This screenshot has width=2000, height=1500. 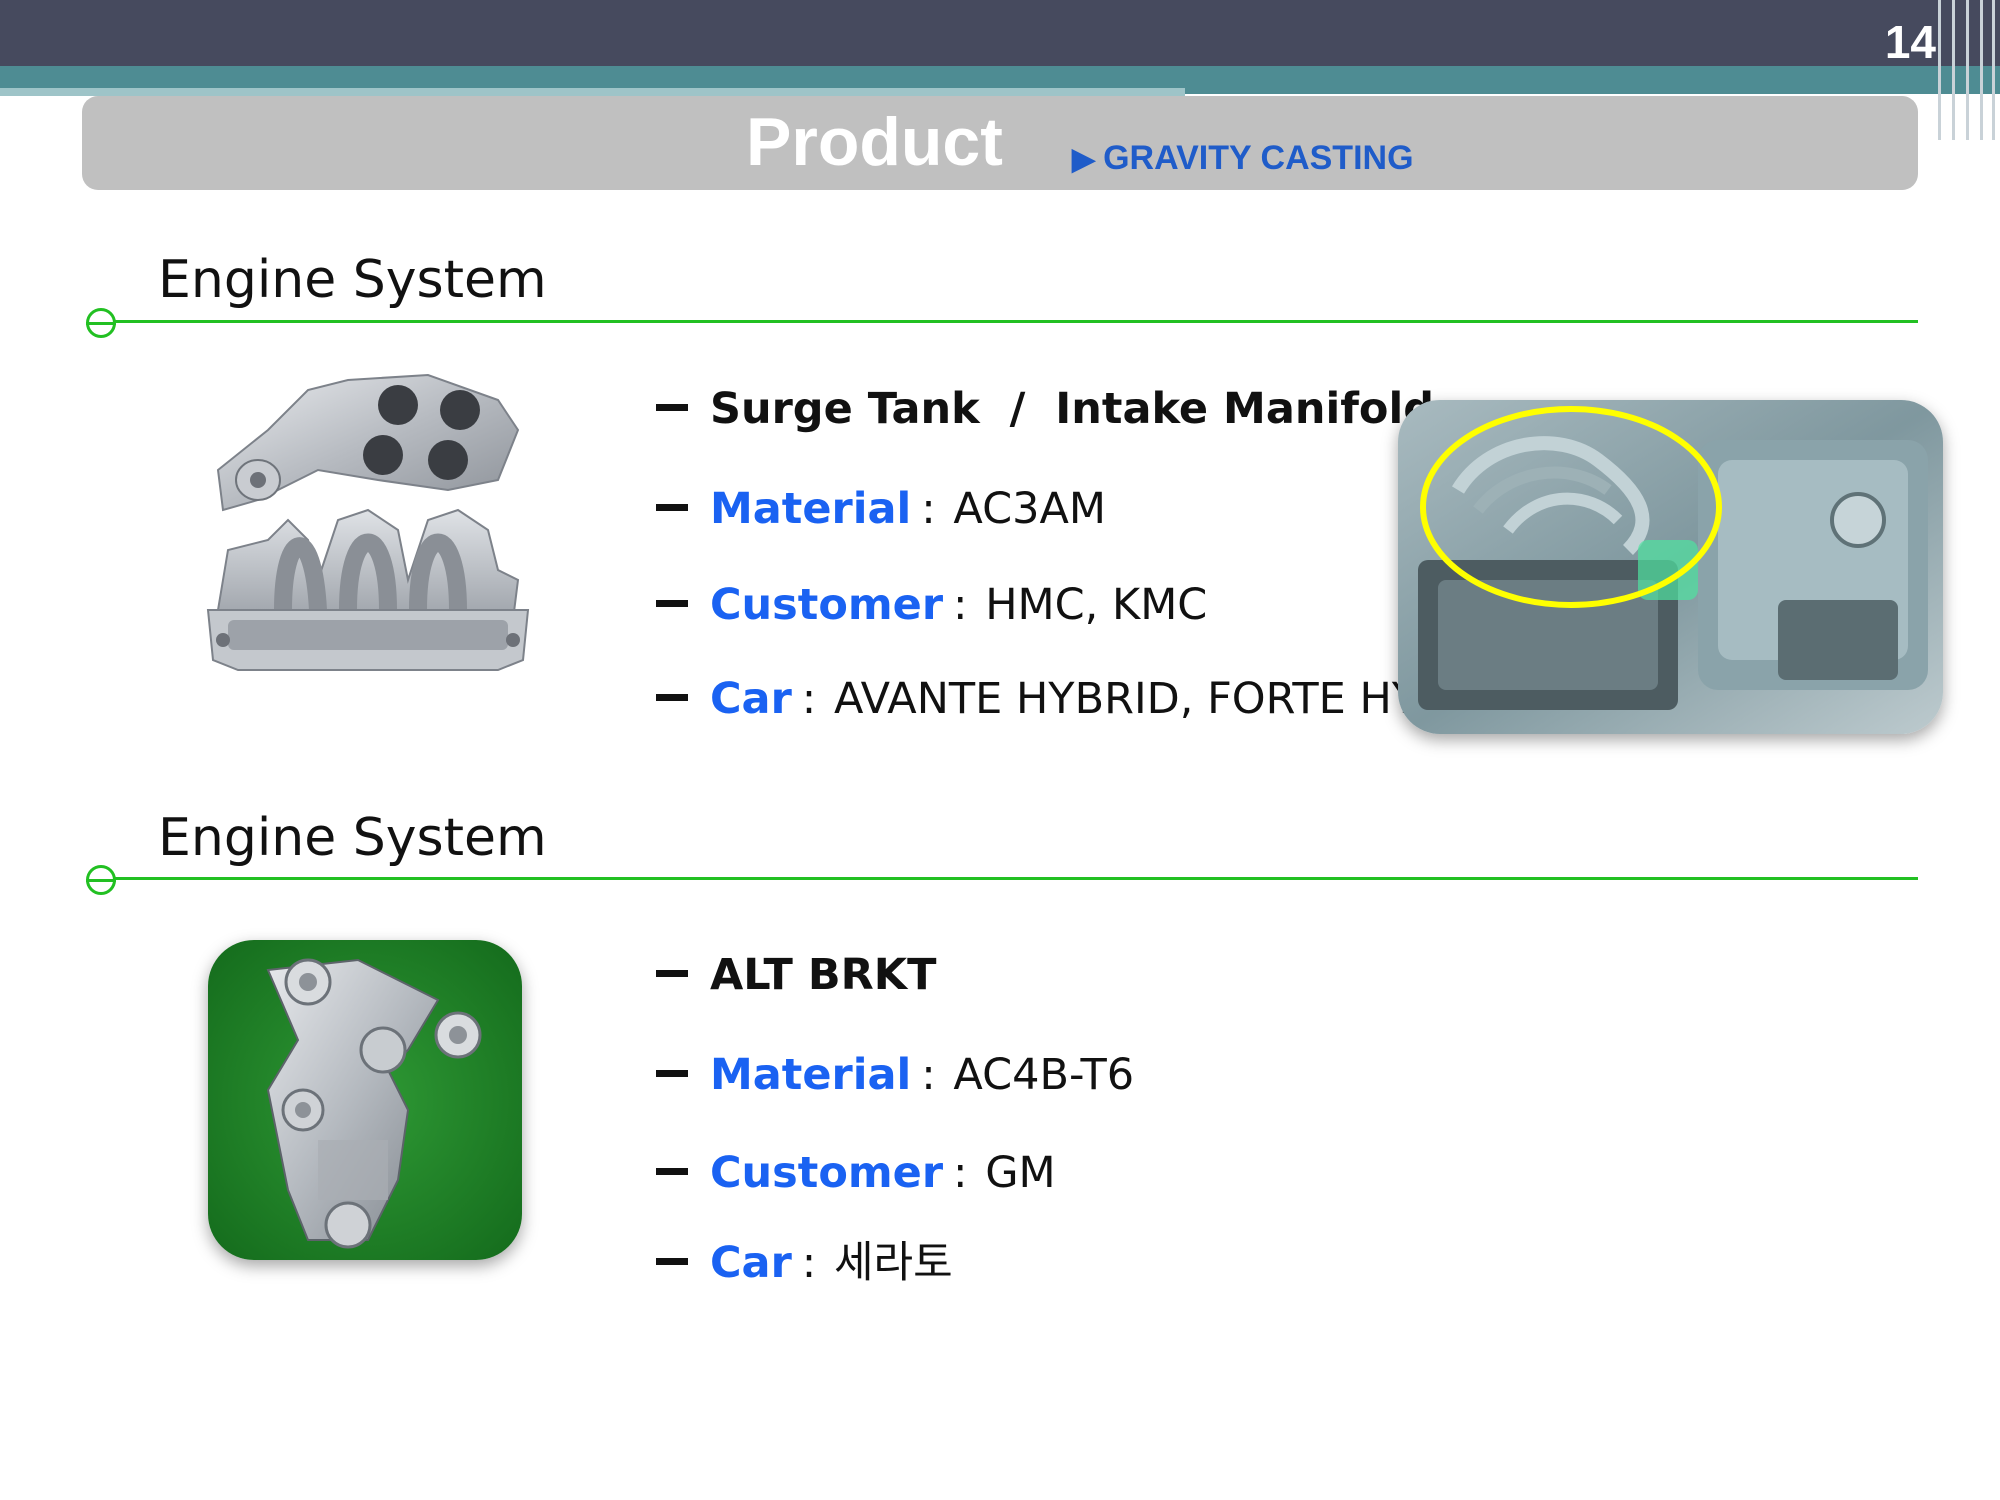 I want to click on customer-value: HMC, KMC, so click(x=1096, y=605).